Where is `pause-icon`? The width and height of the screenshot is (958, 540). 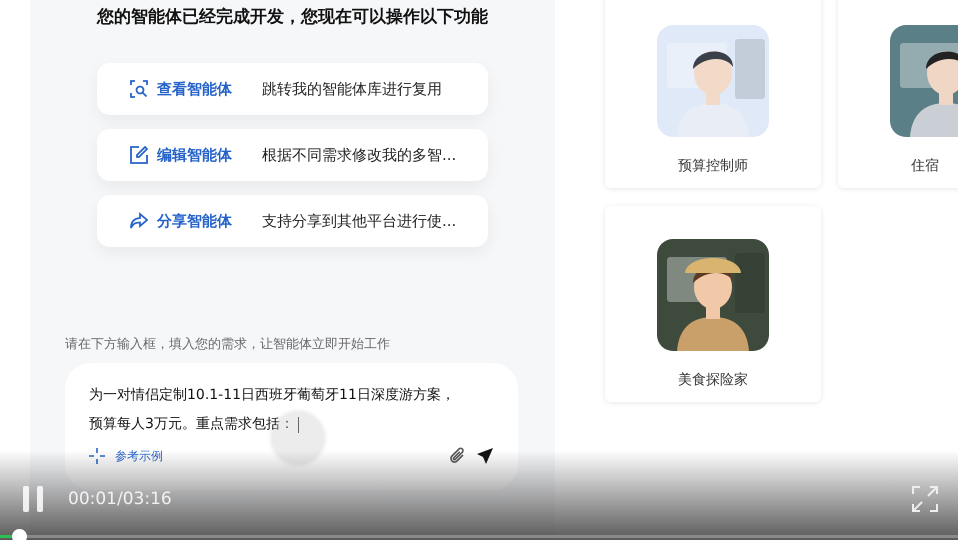 pause-icon is located at coordinates (33, 499).